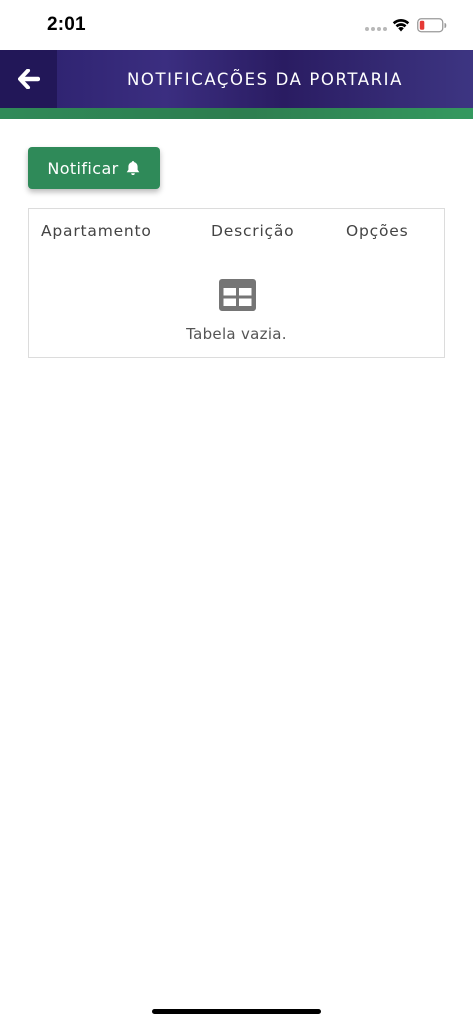 Image resolution: width=473 pixels, height=1024 pixels. I want to click on notify-button: Notificar, so click(94, 168).